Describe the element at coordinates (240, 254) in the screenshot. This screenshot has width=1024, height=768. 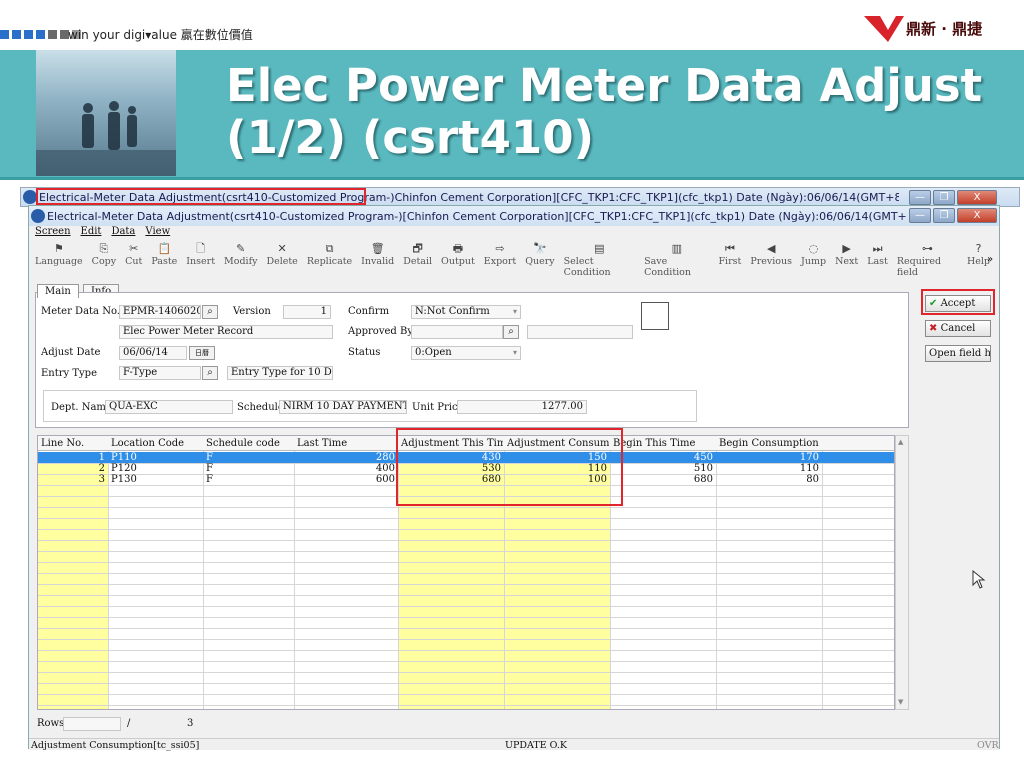
I see `toolbar-modify-button: ✎ Modify` at that location.